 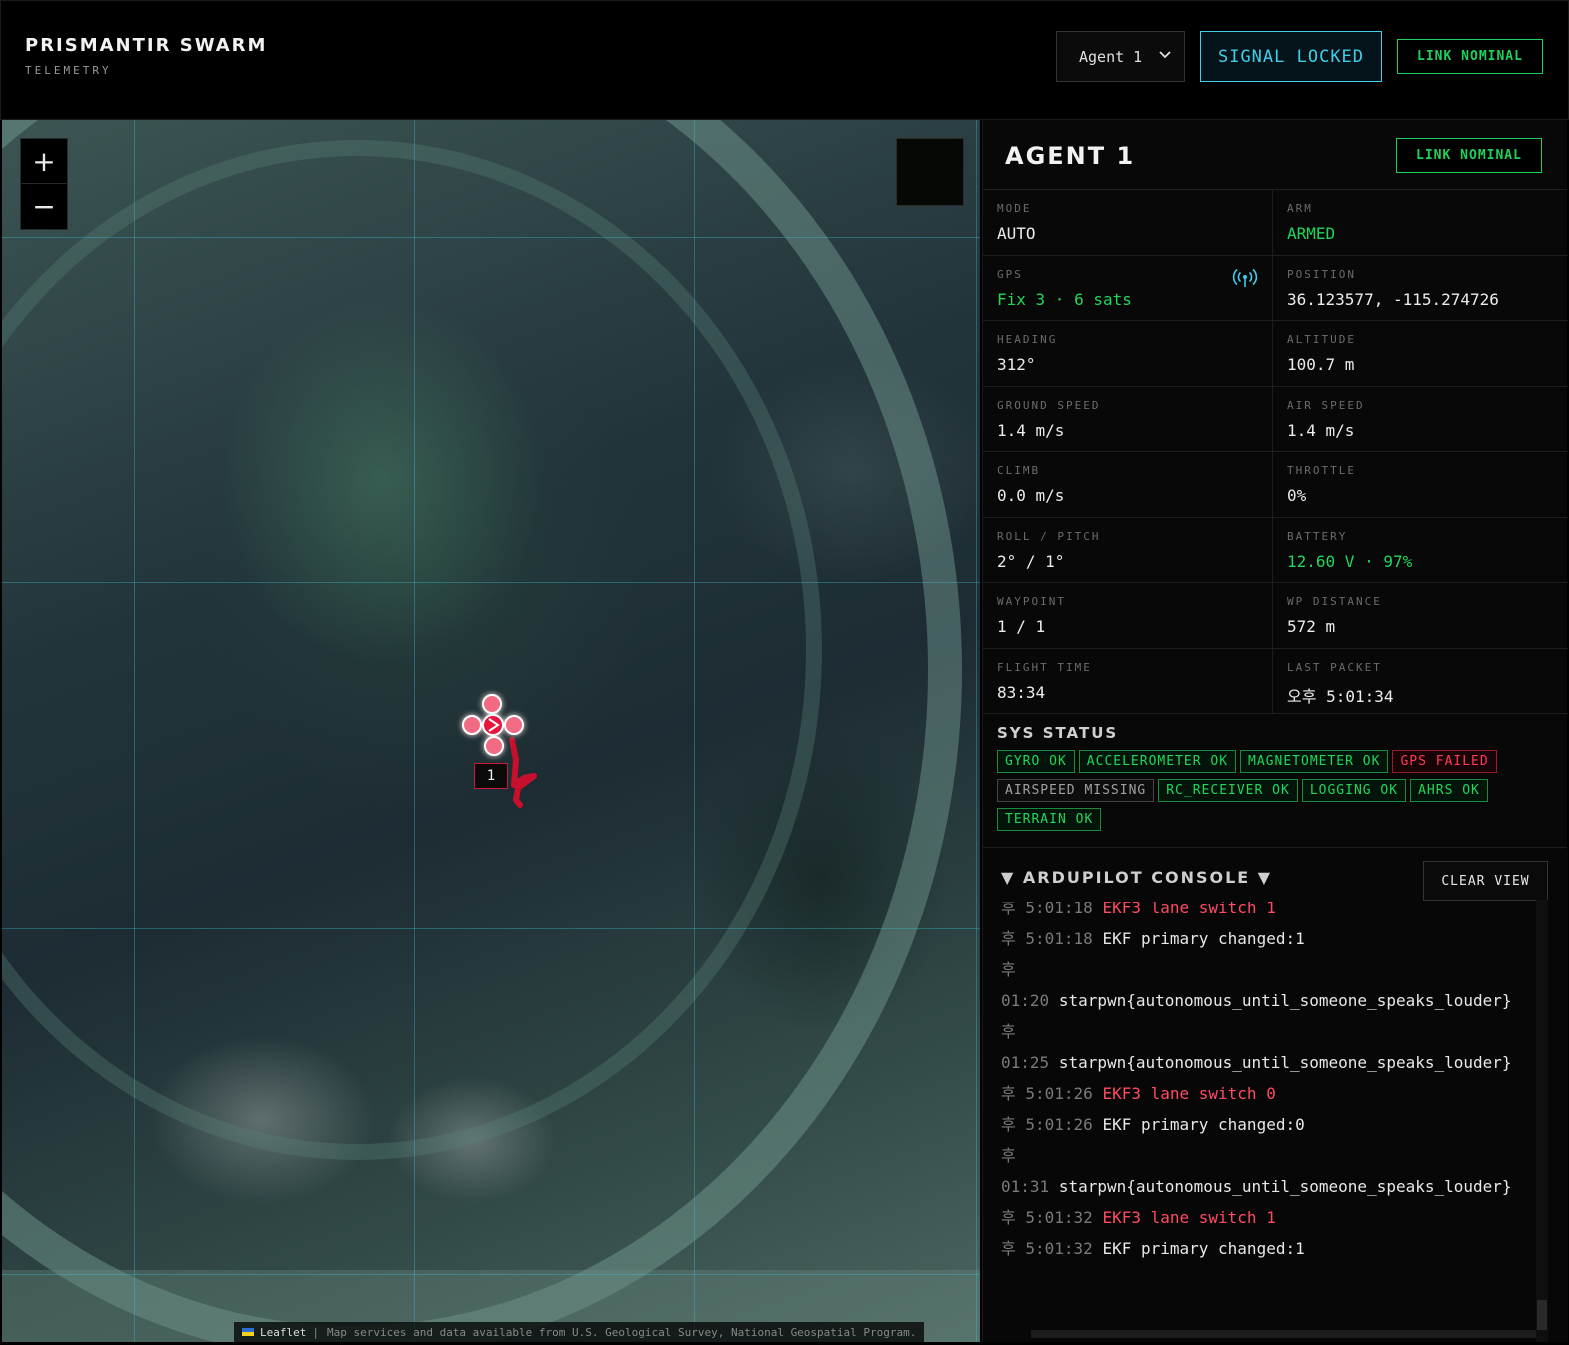 I want to click on agent-link-badge: LINK NOMINAL, so click(x=1469, y=155).